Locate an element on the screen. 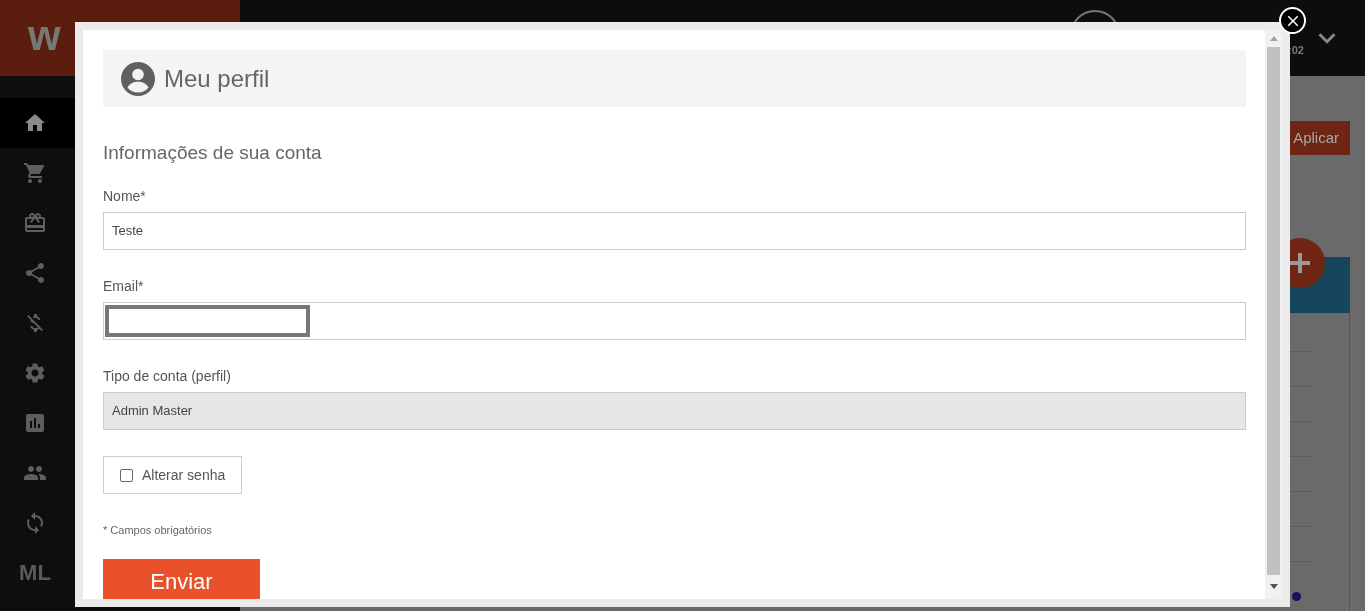 The width and height of the screenshot is (1365, 611). field-label: Tipo de conta (perfil) is located at coordinates (167, 376).